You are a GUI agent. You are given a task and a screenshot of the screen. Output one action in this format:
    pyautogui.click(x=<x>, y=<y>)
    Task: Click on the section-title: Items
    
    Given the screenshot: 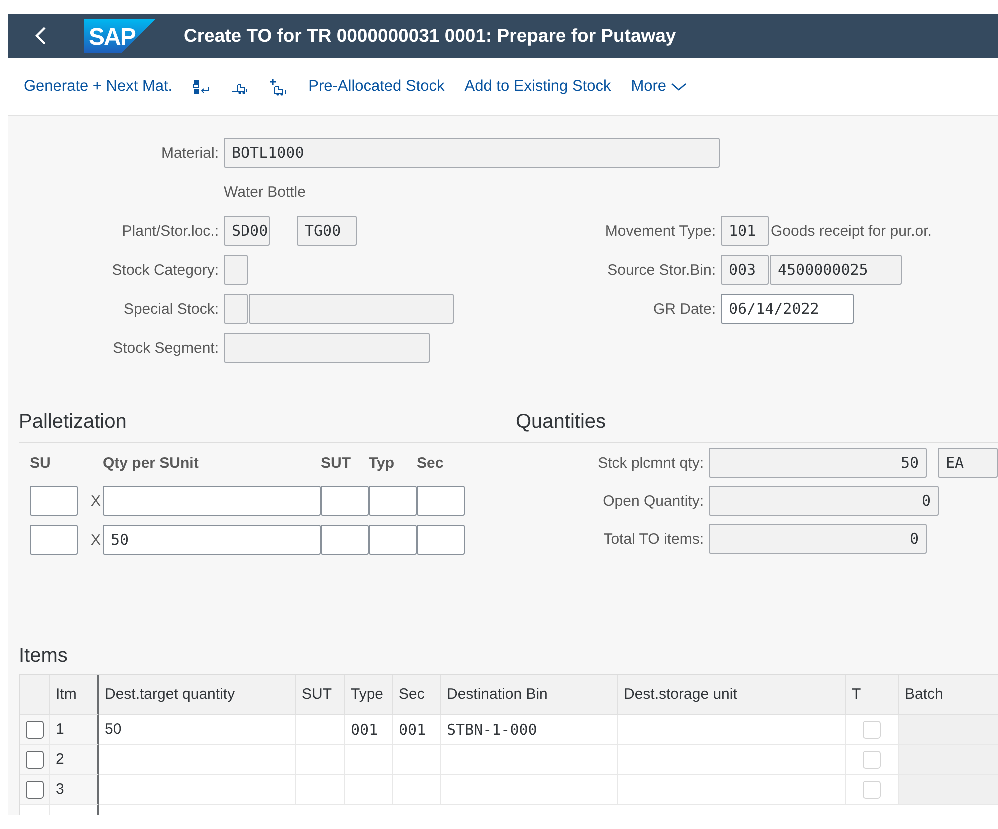 What is the action you would take?
    pyautogui.click(x=44, y=656)
    